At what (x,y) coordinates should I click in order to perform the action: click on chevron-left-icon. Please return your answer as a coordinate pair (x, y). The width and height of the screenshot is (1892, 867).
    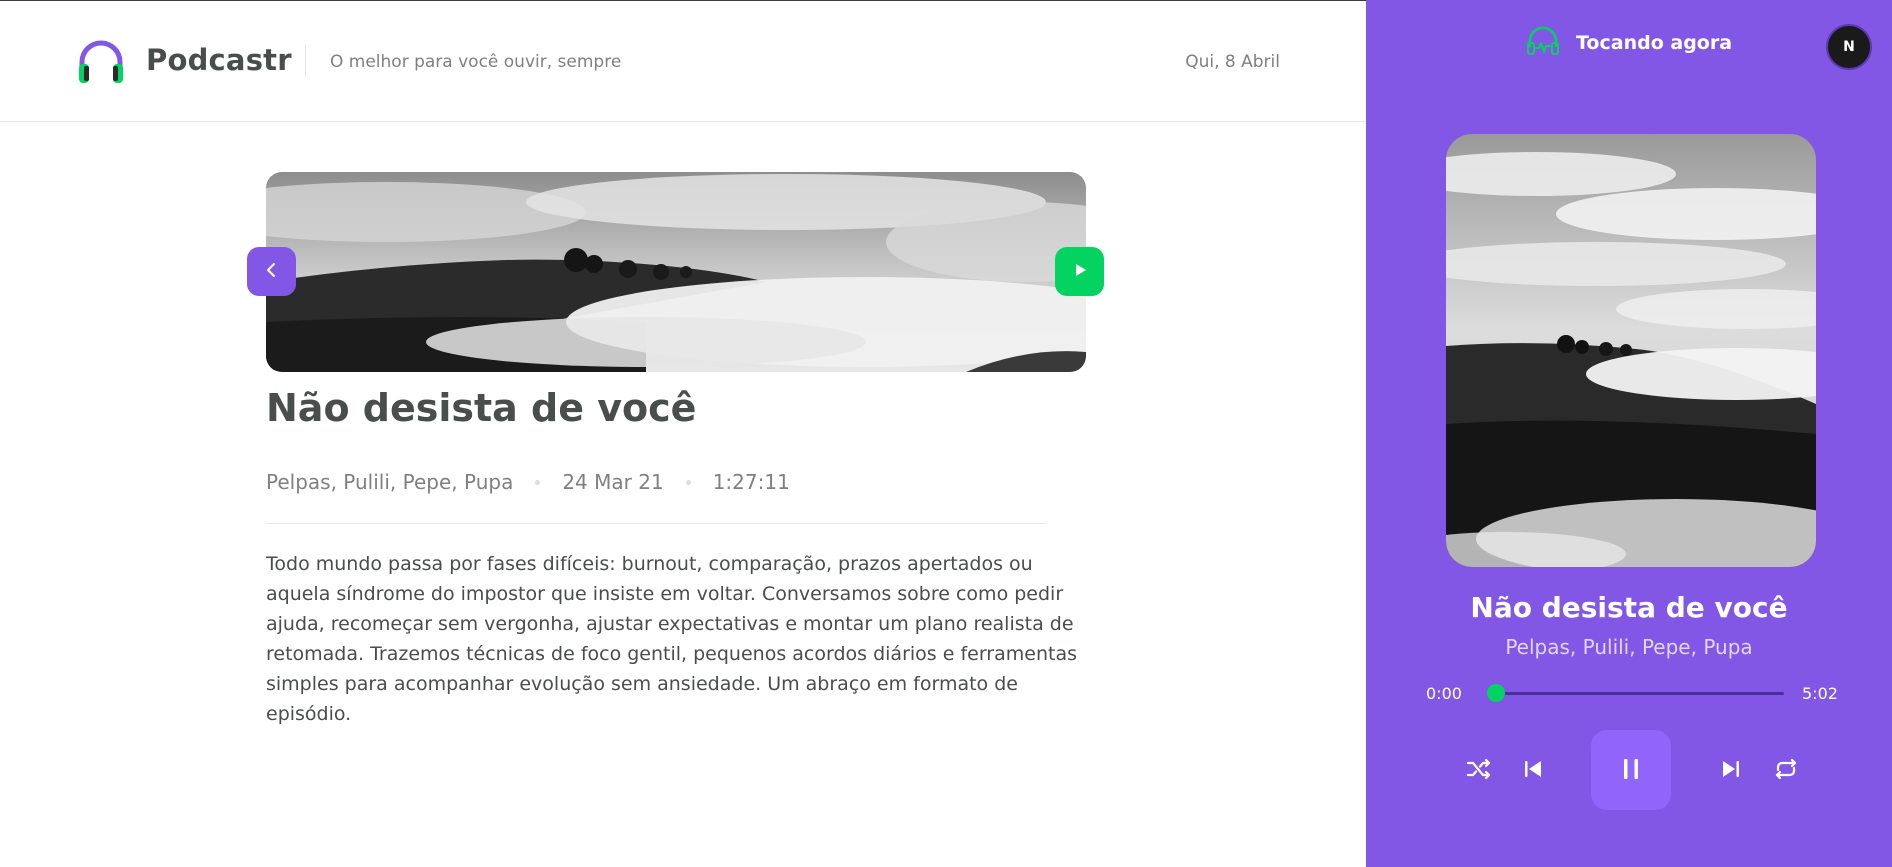
    Looking at the image, I should click on (272, 271).